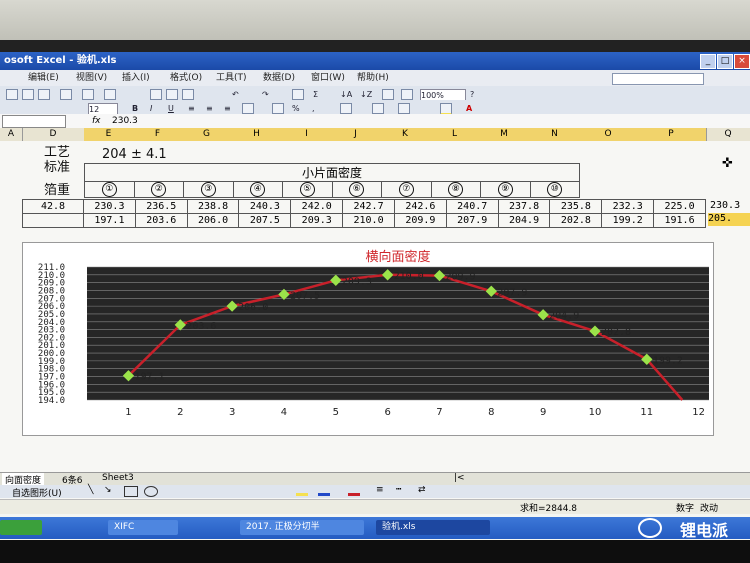 Image resolution: width=750 pixels, height=563 pixels. Describe the element at coordinates (131, 491) in the screenshot. I see `rectangle-icon` at that location.